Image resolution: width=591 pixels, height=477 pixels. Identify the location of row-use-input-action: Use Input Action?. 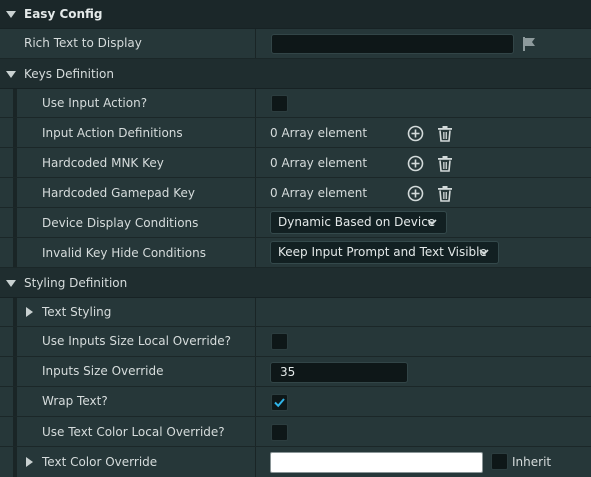
(295, 103).